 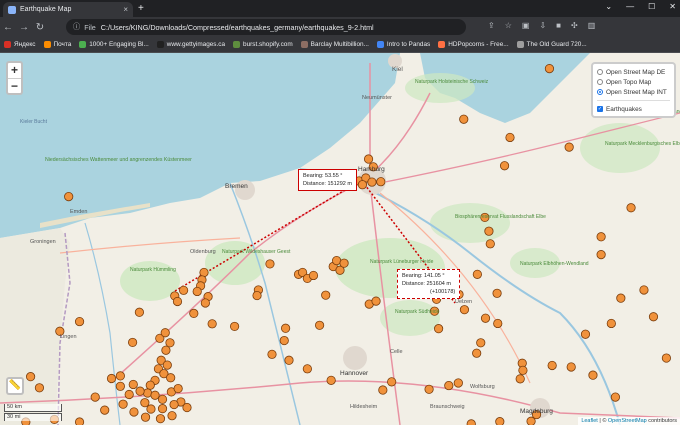 What do you see at coordinates (14, 70) in the screenshot?
I see `zoom-in-button: +` at bounding box center [14, 70].